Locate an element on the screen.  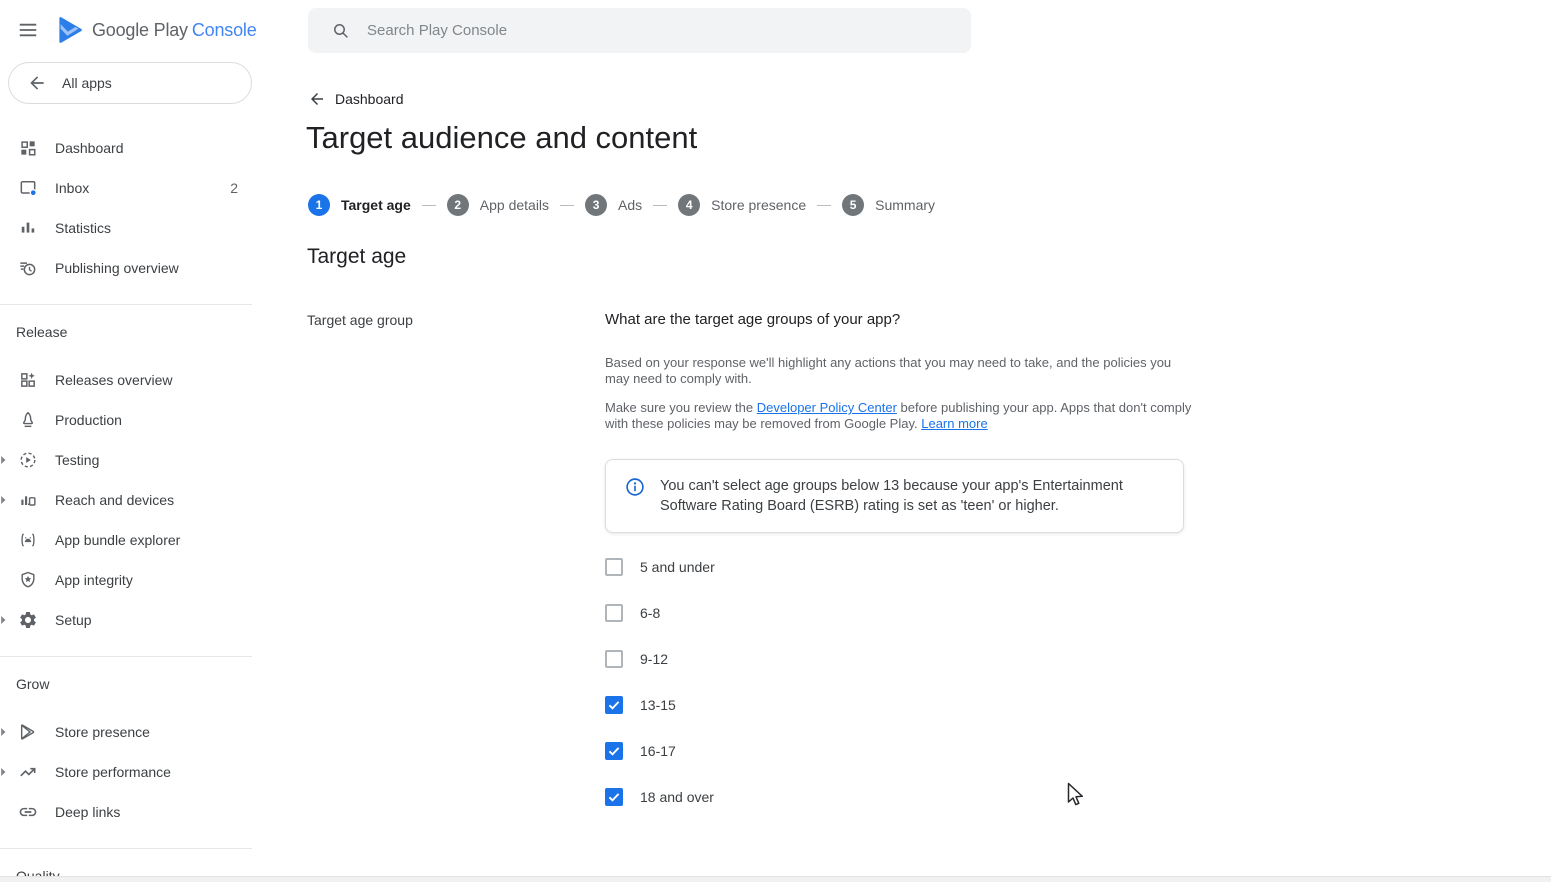
age-group-checkbox-list: 5 and under 6-8 9-12 13-15 16-17 18 and over is located at coordinates (905, 682).